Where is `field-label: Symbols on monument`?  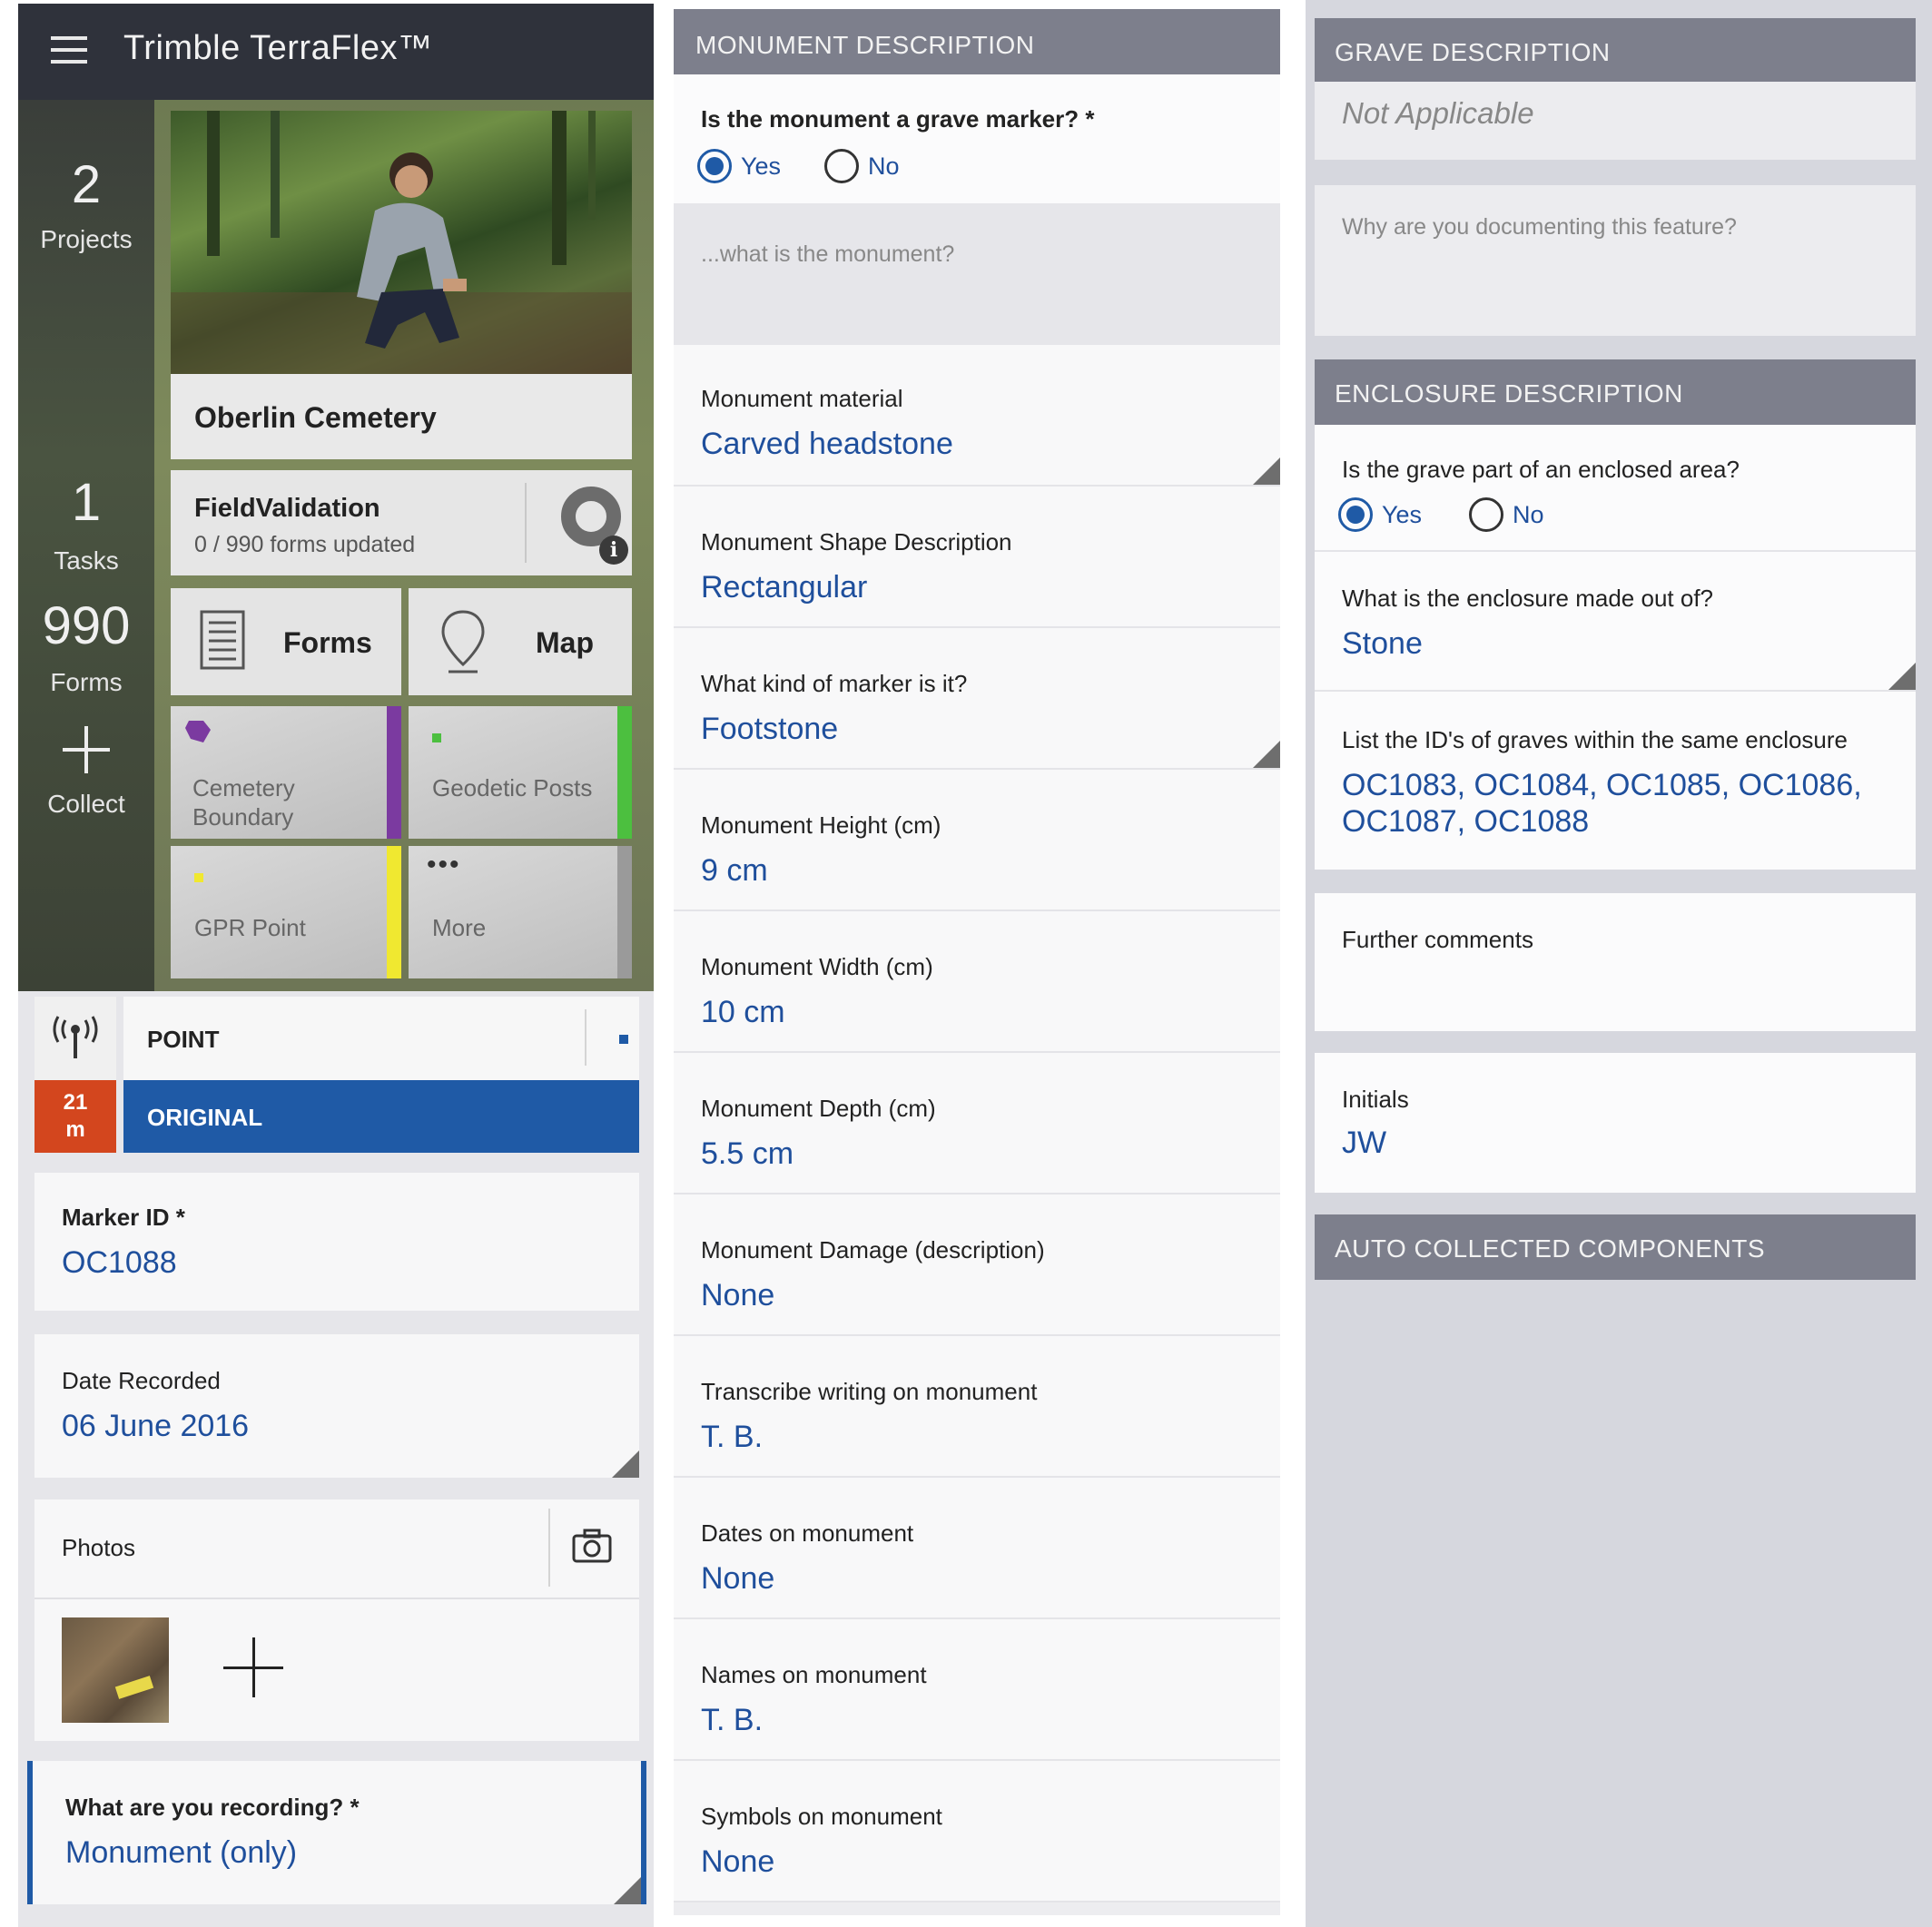
field-label: Symbols on monument is located at coordinates (821, 1816).